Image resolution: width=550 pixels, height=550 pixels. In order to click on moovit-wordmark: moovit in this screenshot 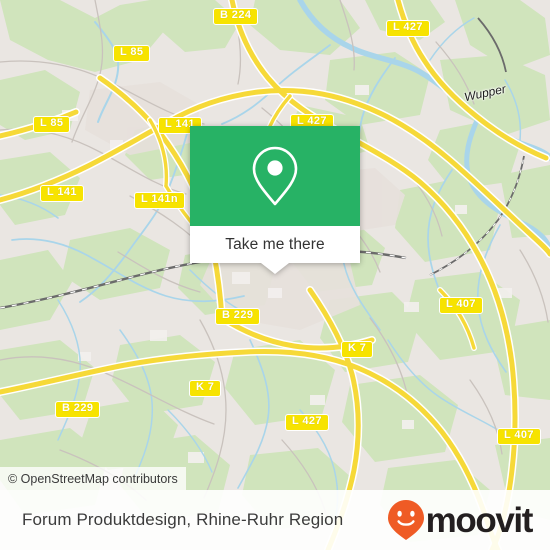, I will do `click(479, 520)`.